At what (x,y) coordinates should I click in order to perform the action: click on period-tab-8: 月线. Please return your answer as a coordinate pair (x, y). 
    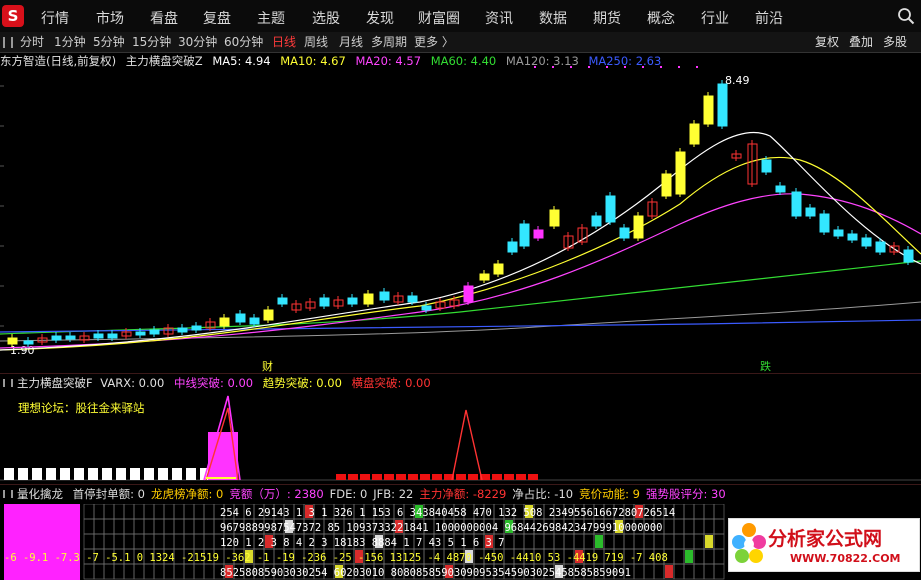
    Looking at the image, I should click on (351, 41).